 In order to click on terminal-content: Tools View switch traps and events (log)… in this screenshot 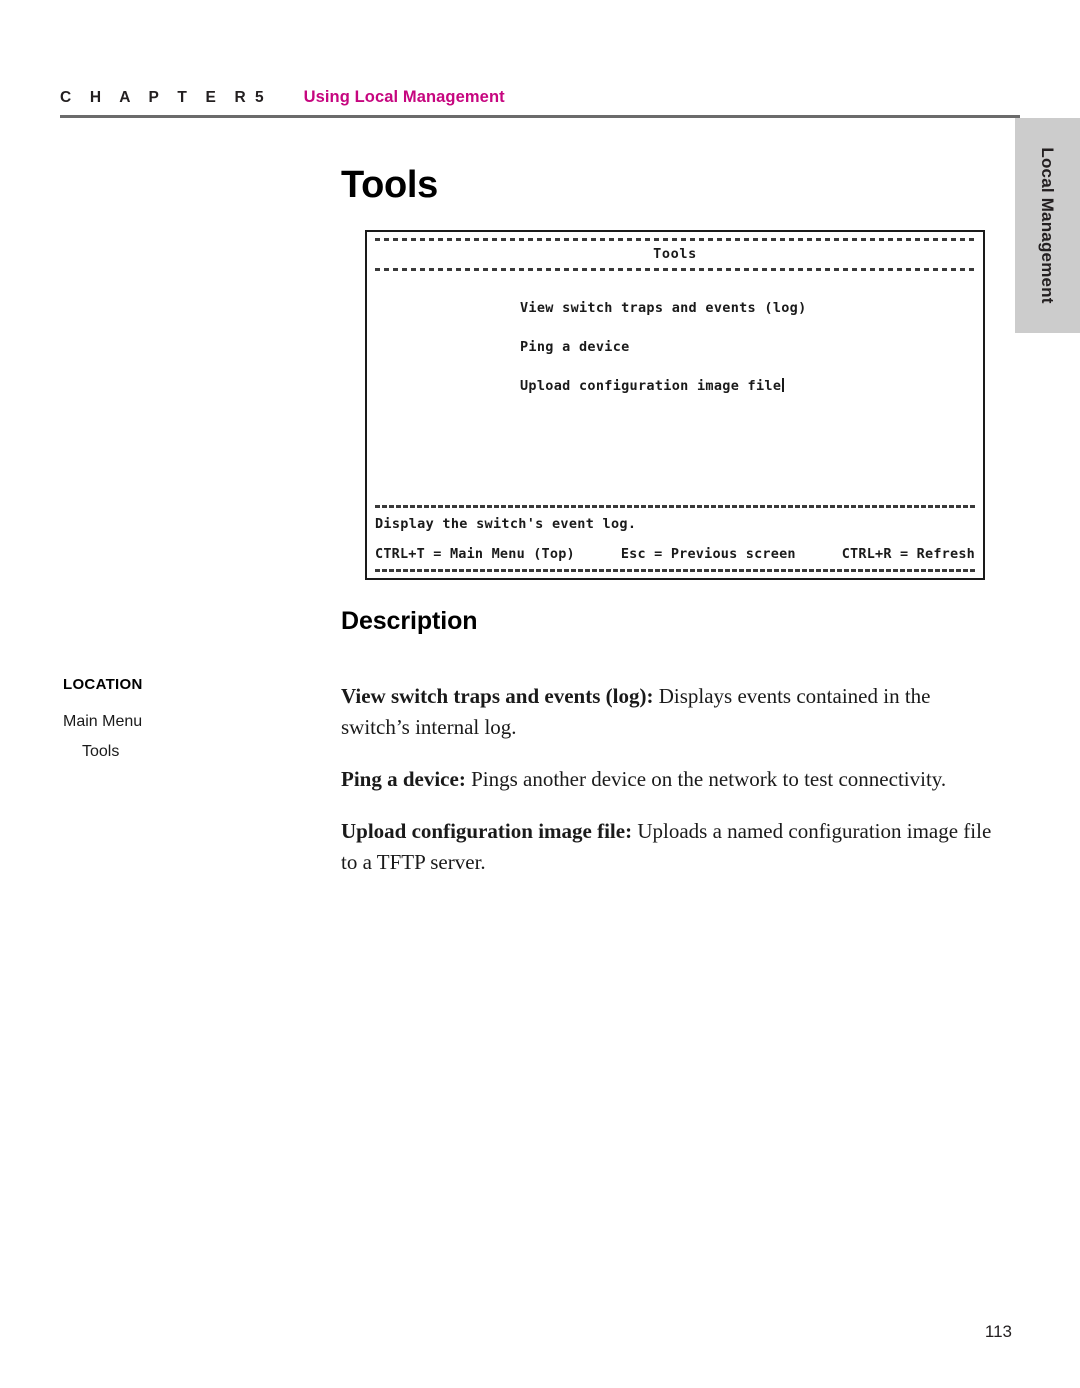, I will do `click(675, 405)`.